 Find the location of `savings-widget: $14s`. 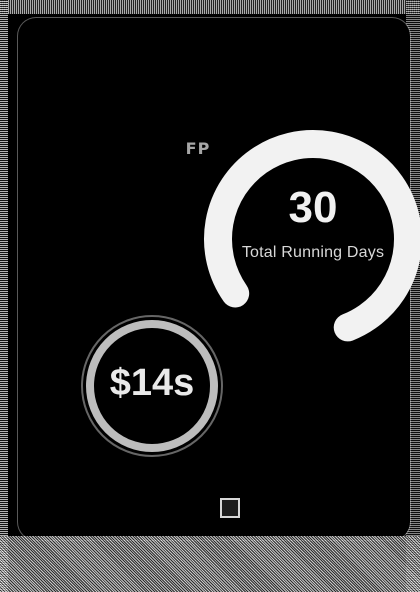

savings-widget: $14s is located at coordinates (152, 386).